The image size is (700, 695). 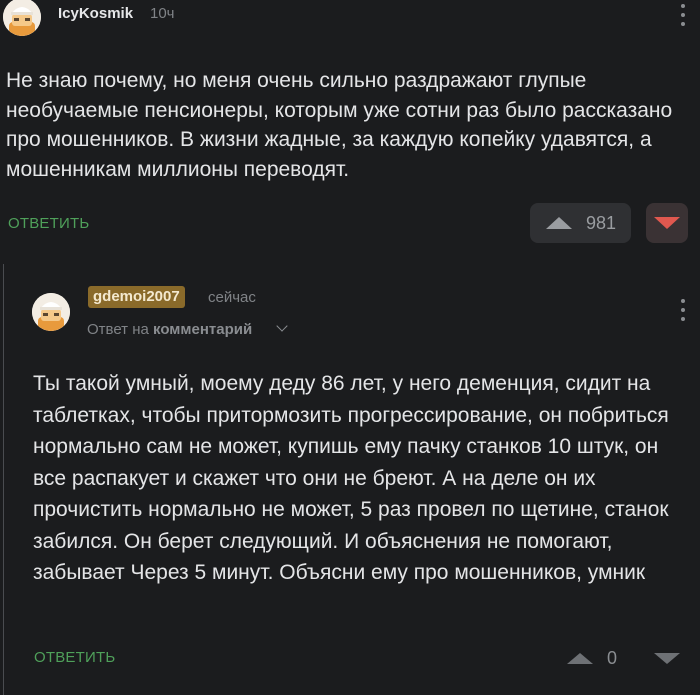 I want to click on rating-count: 981, so click(x=601, y=223).